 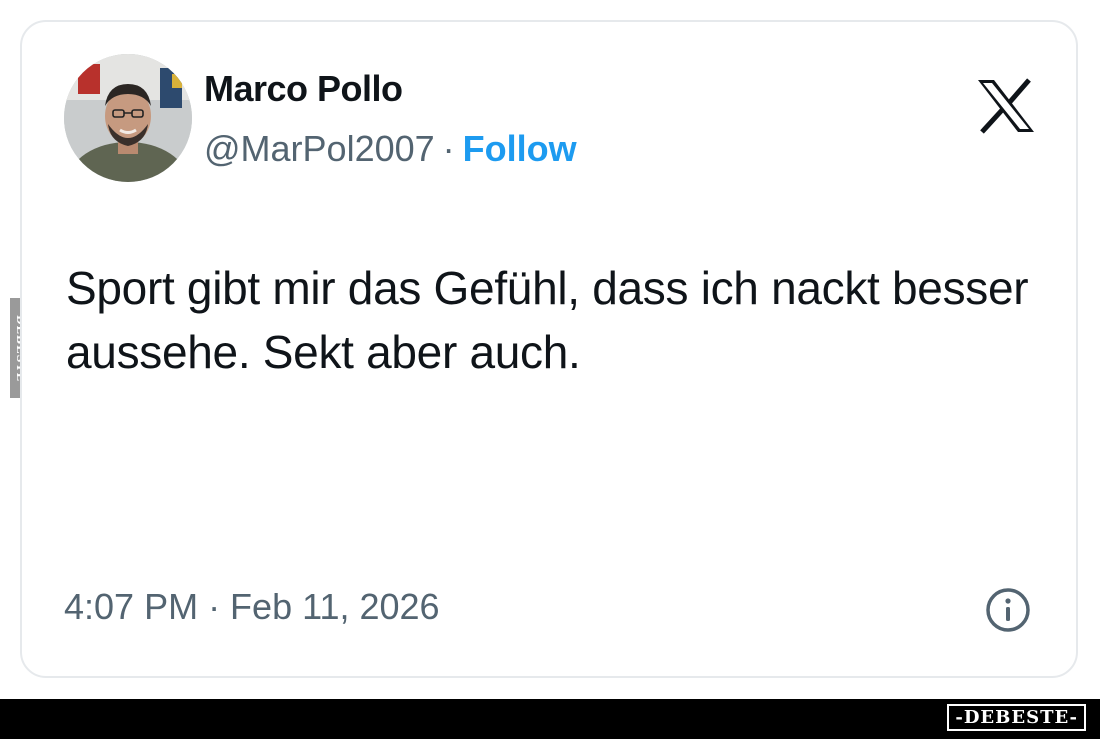 I want to click on x-logo-icon, so click(x=1006, y=106).